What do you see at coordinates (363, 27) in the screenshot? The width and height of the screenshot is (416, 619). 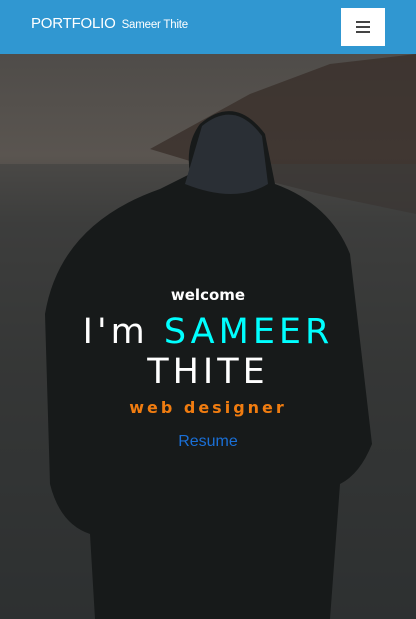 I see `menu-toggle-button` at bounding box center [363, 27].